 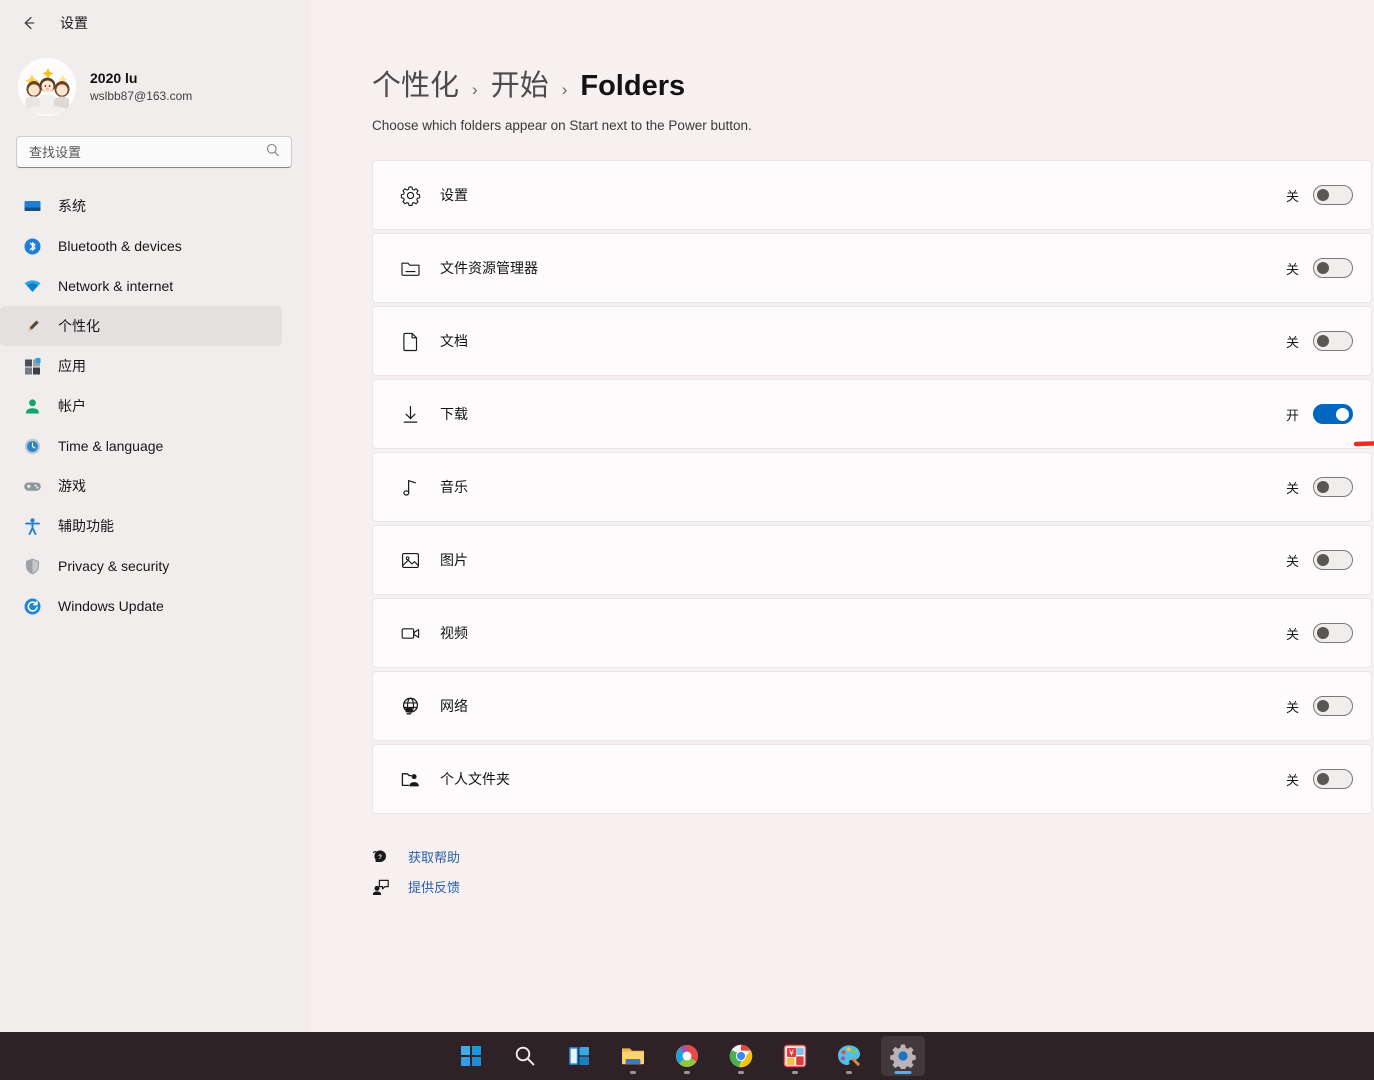 What do you see at coordinates (872, 414) in the screenshot?
I see `folder-row-downloads: 下载 开` at bounding box center [872, 414].